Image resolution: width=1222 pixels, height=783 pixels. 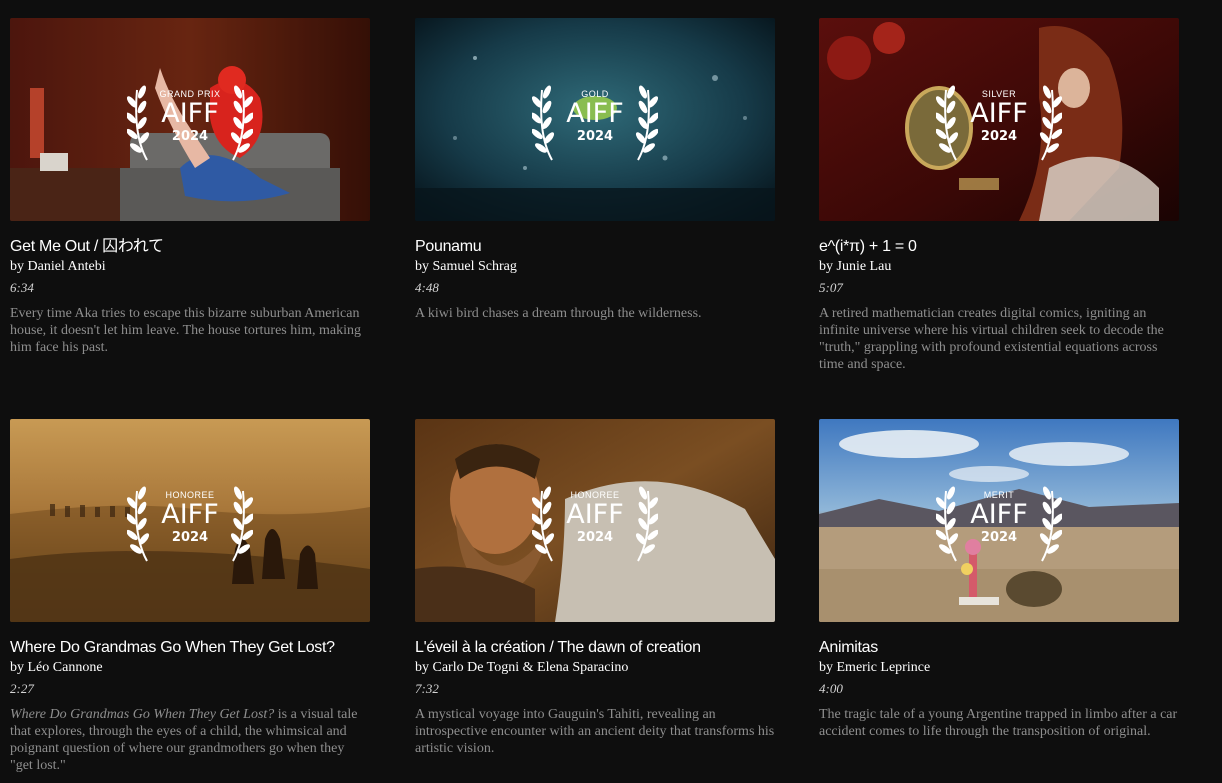 What do you see at coordinates (999, 246) in the screenshot?
I see `film-title: e^(i*π) + 1 = 0` at bounding box center [999, 246].